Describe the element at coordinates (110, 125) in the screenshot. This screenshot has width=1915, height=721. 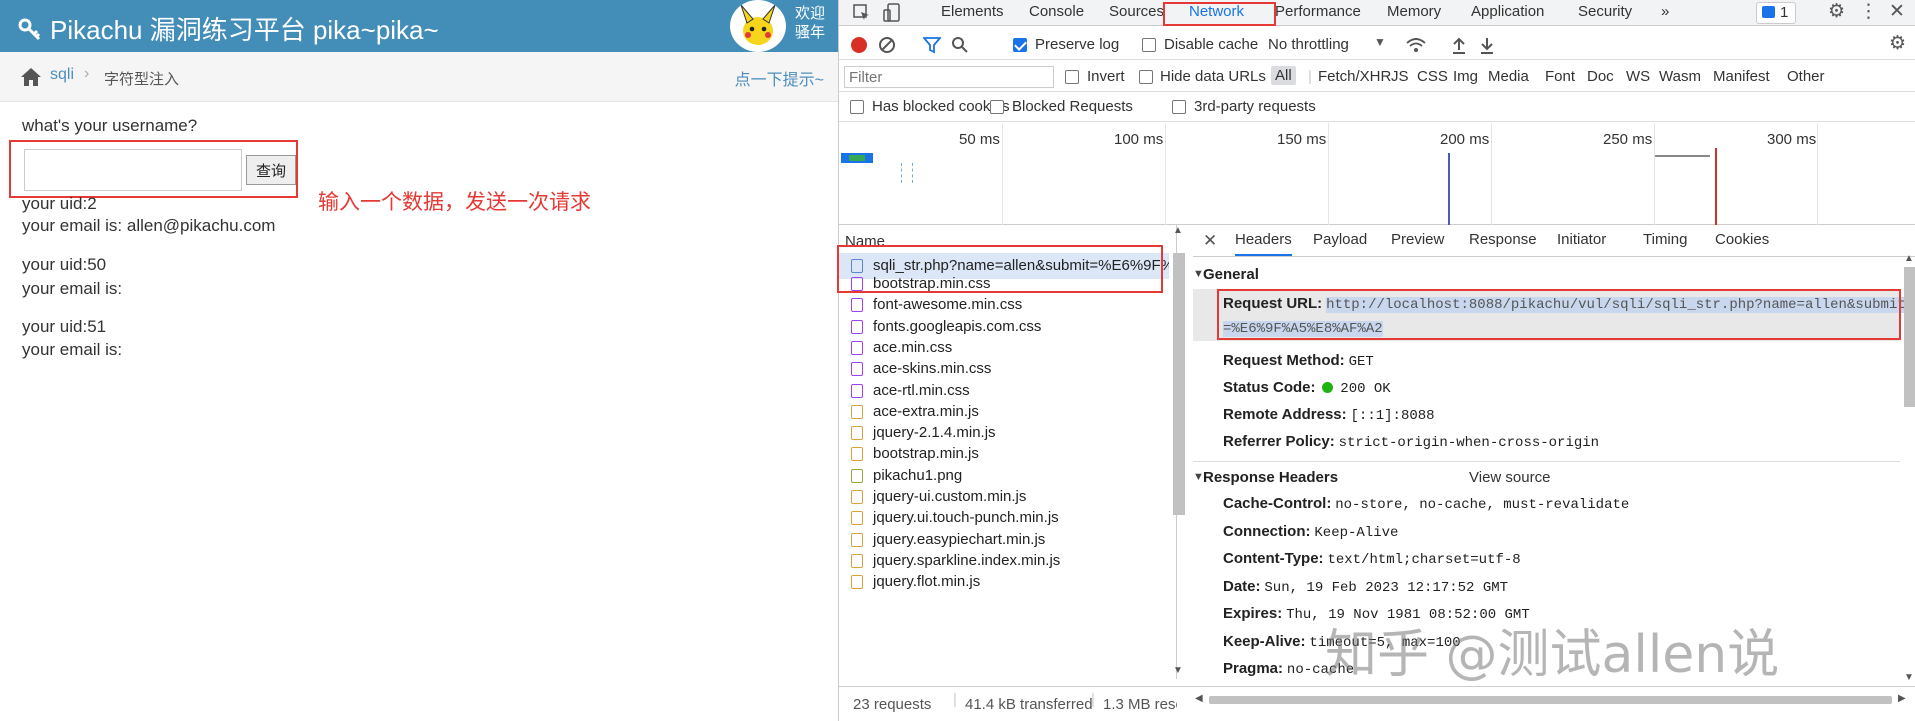
I see `username-label: what's your username?` at that location.